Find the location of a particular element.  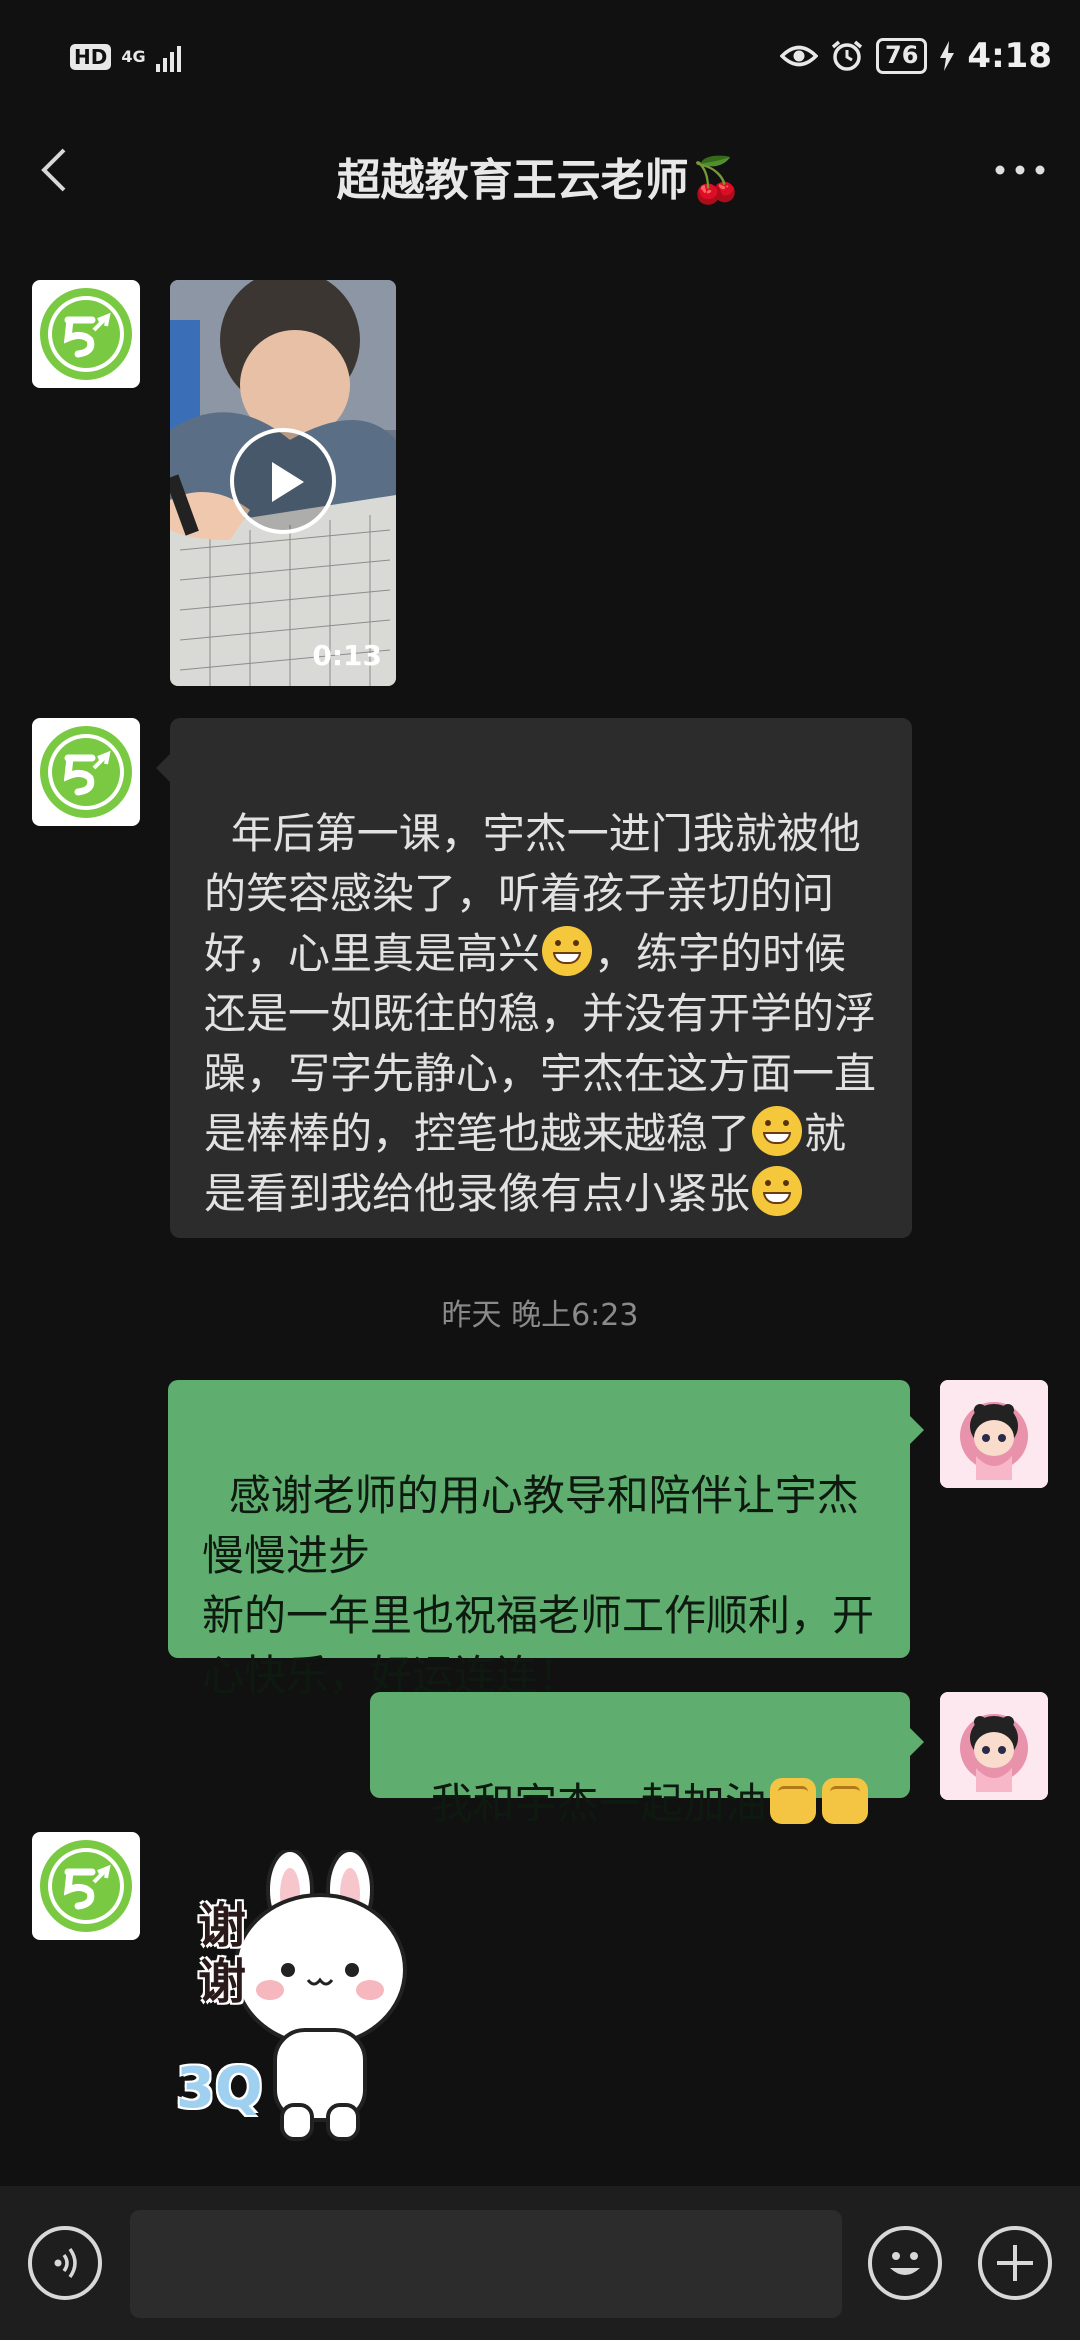

status-bar-left: HD 4G is located at coordinates (125, 57).